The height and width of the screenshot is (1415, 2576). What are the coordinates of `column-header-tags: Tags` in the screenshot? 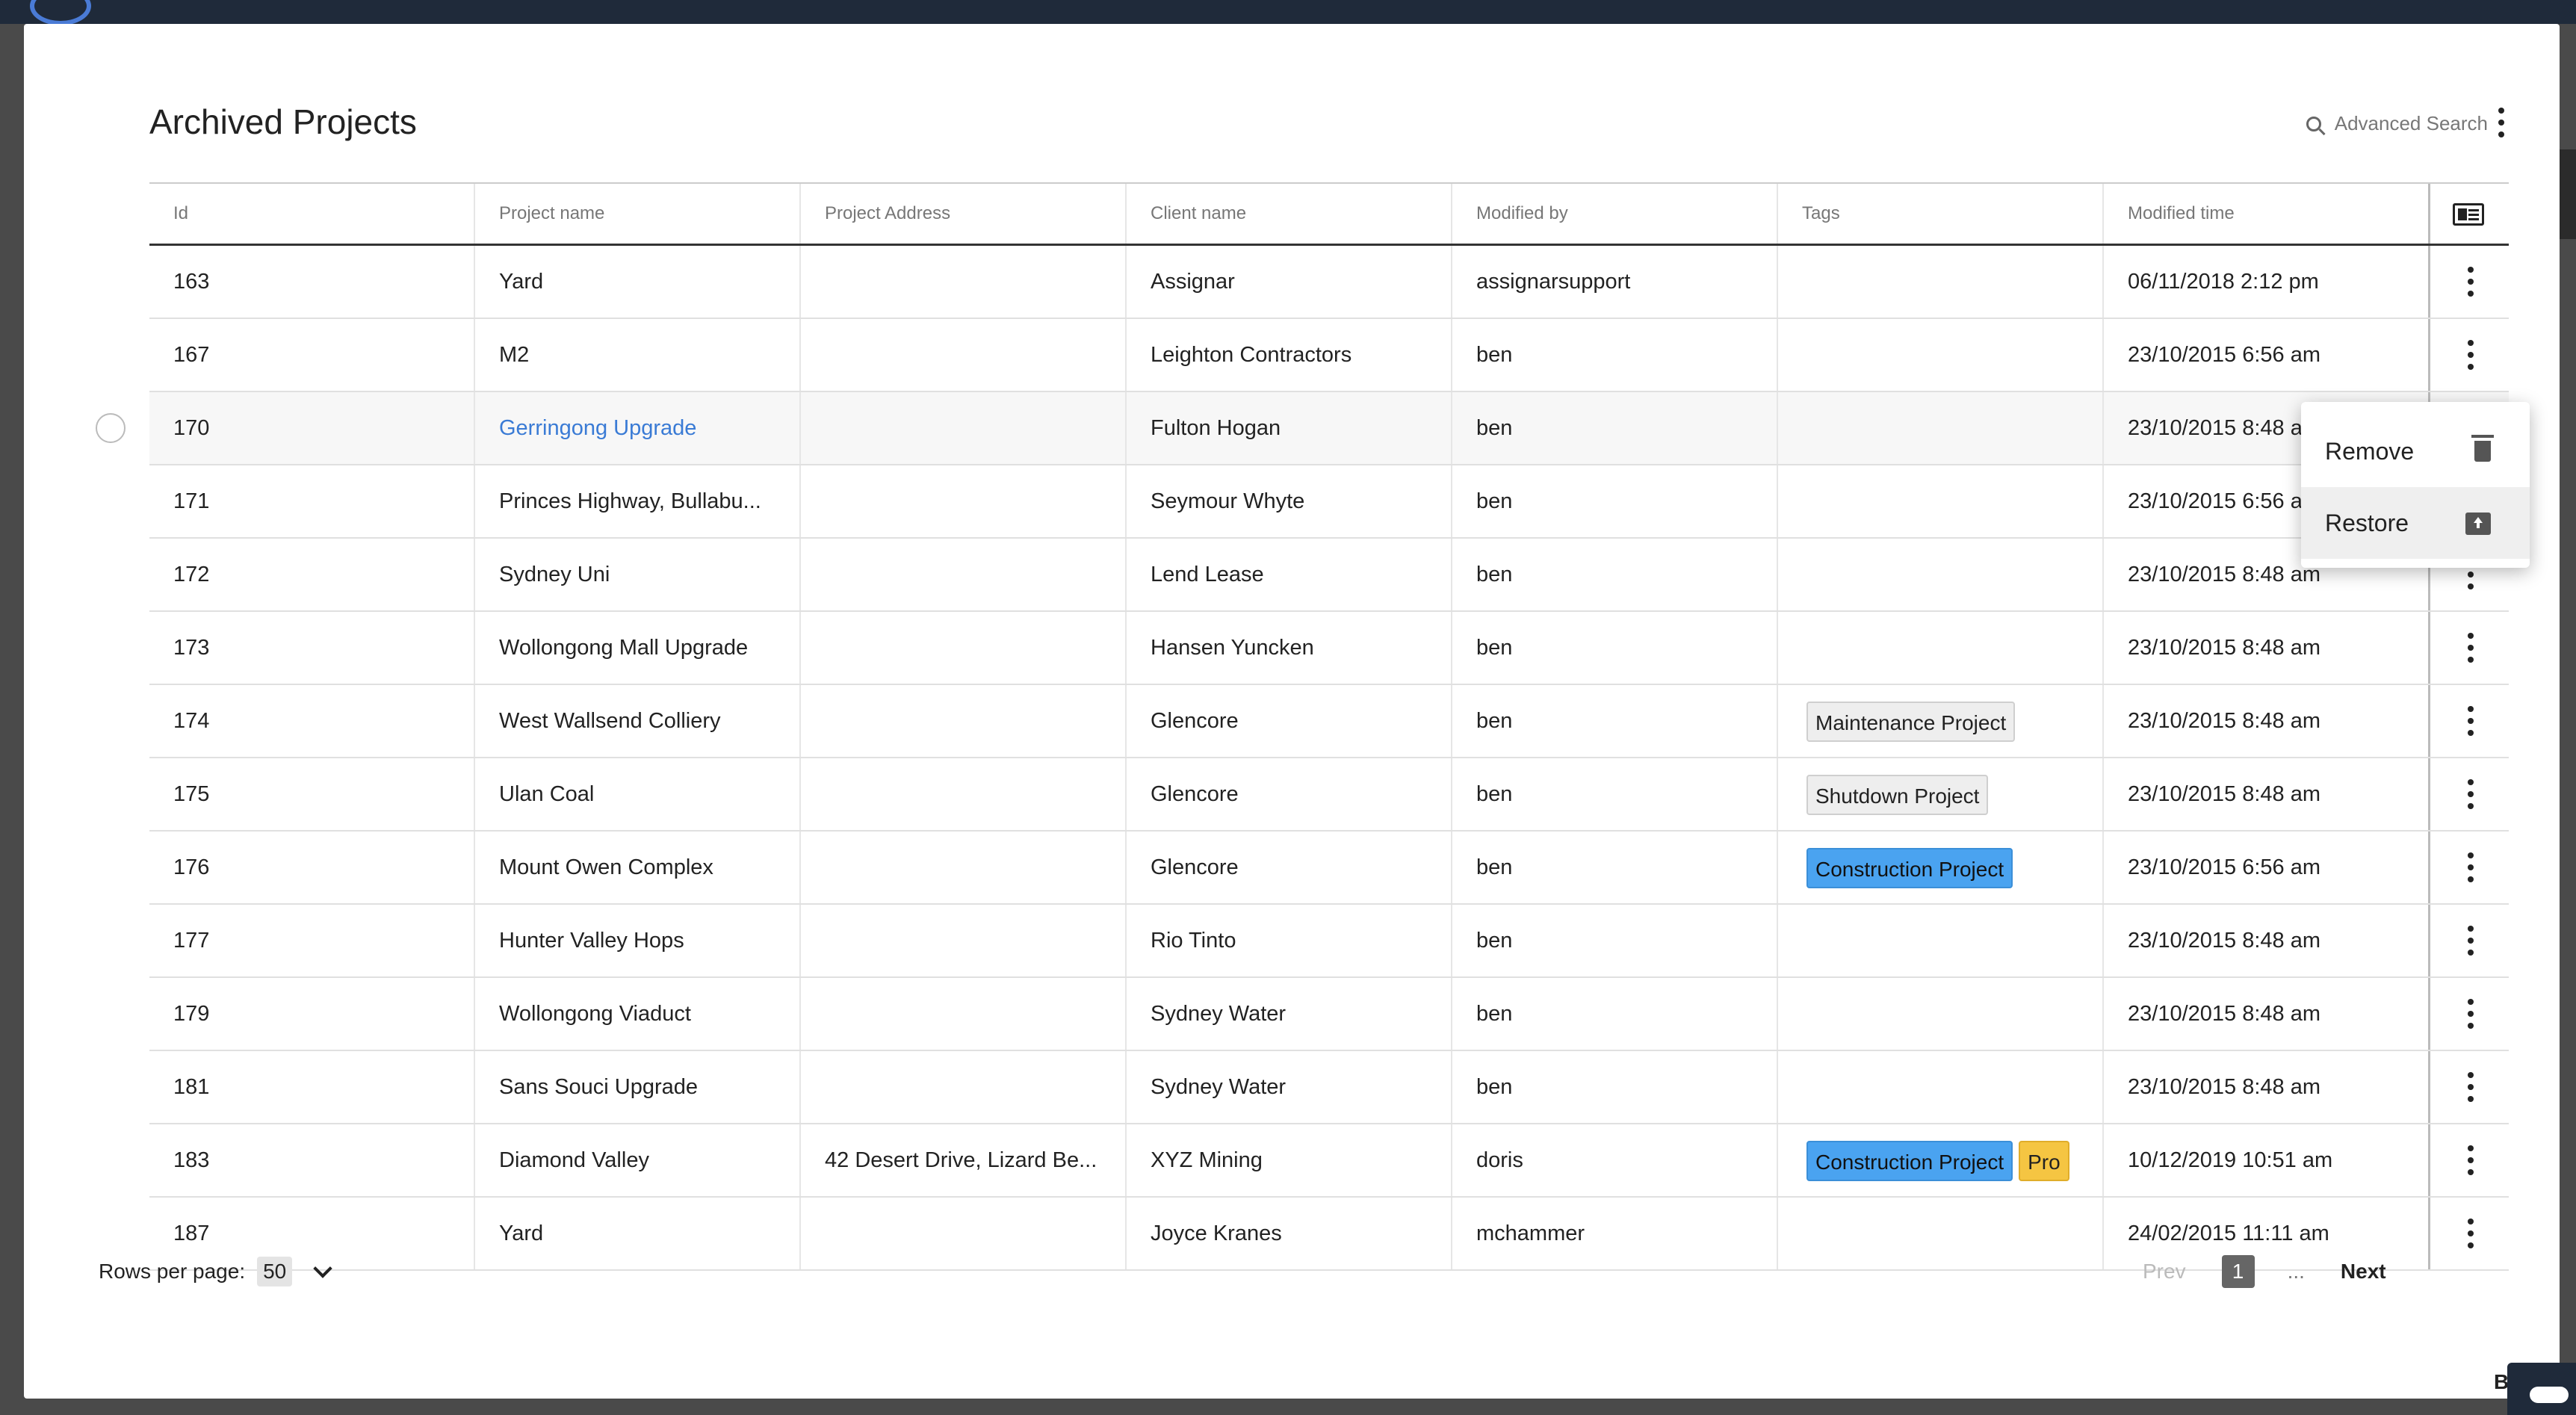 It's located at (1941, 214).